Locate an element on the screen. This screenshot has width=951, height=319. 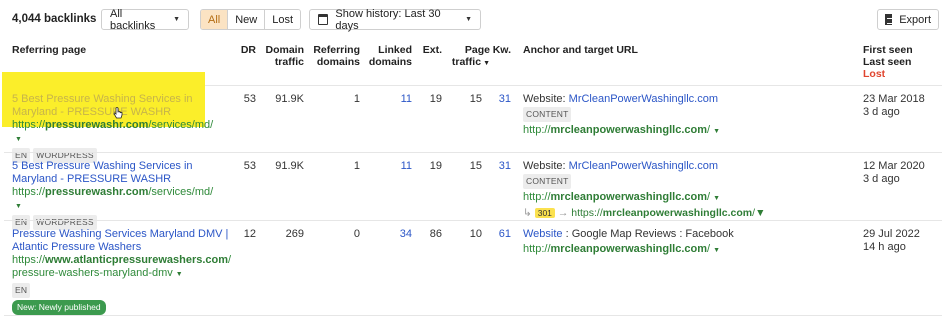
first-seen-date: 29 Jul 2022 is located at coordinates (891, 234).